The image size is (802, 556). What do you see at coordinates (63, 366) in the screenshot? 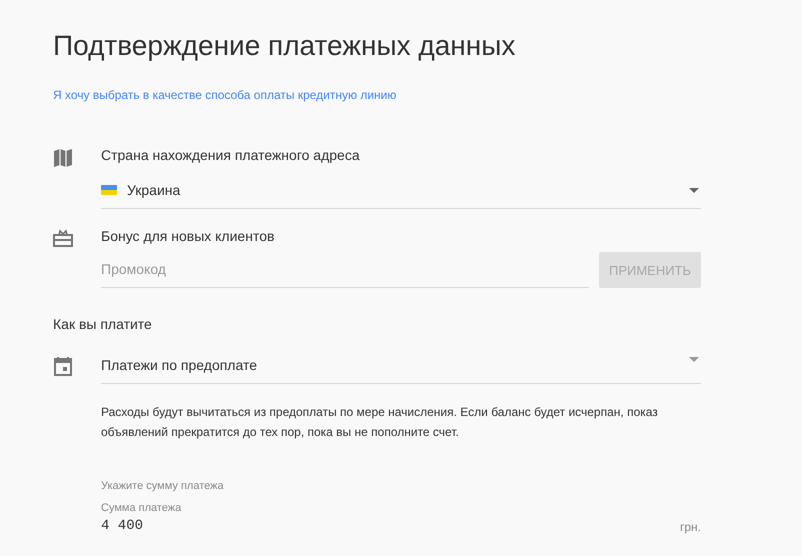
I see `calendar-icon` at bounding box center [63, 366].